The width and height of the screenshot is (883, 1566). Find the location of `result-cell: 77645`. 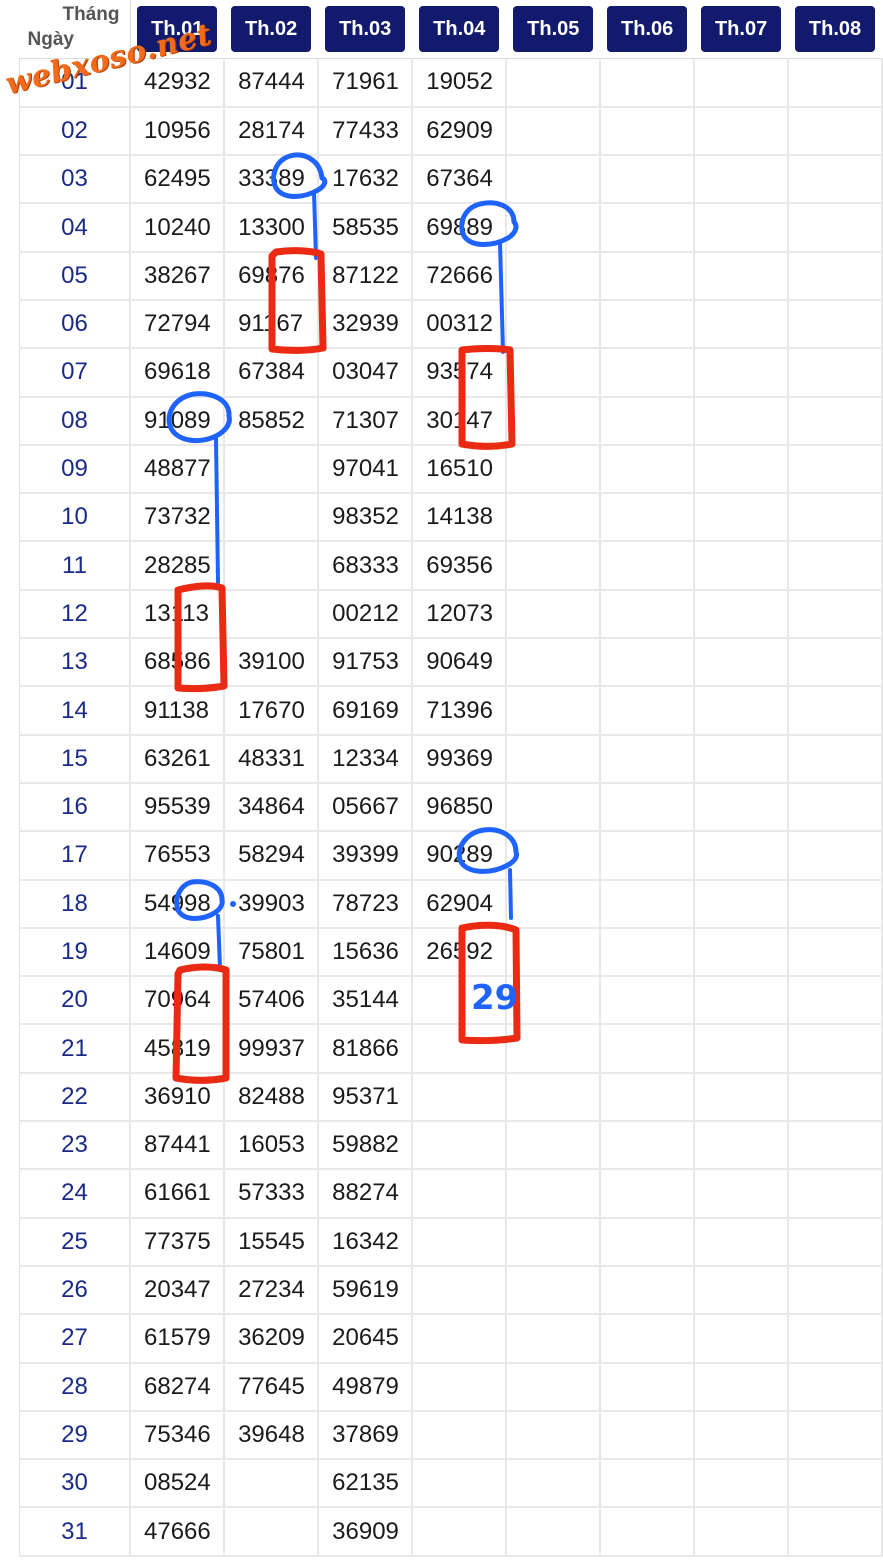

result-cell: 77645 is located at coordinates (272, 1387).